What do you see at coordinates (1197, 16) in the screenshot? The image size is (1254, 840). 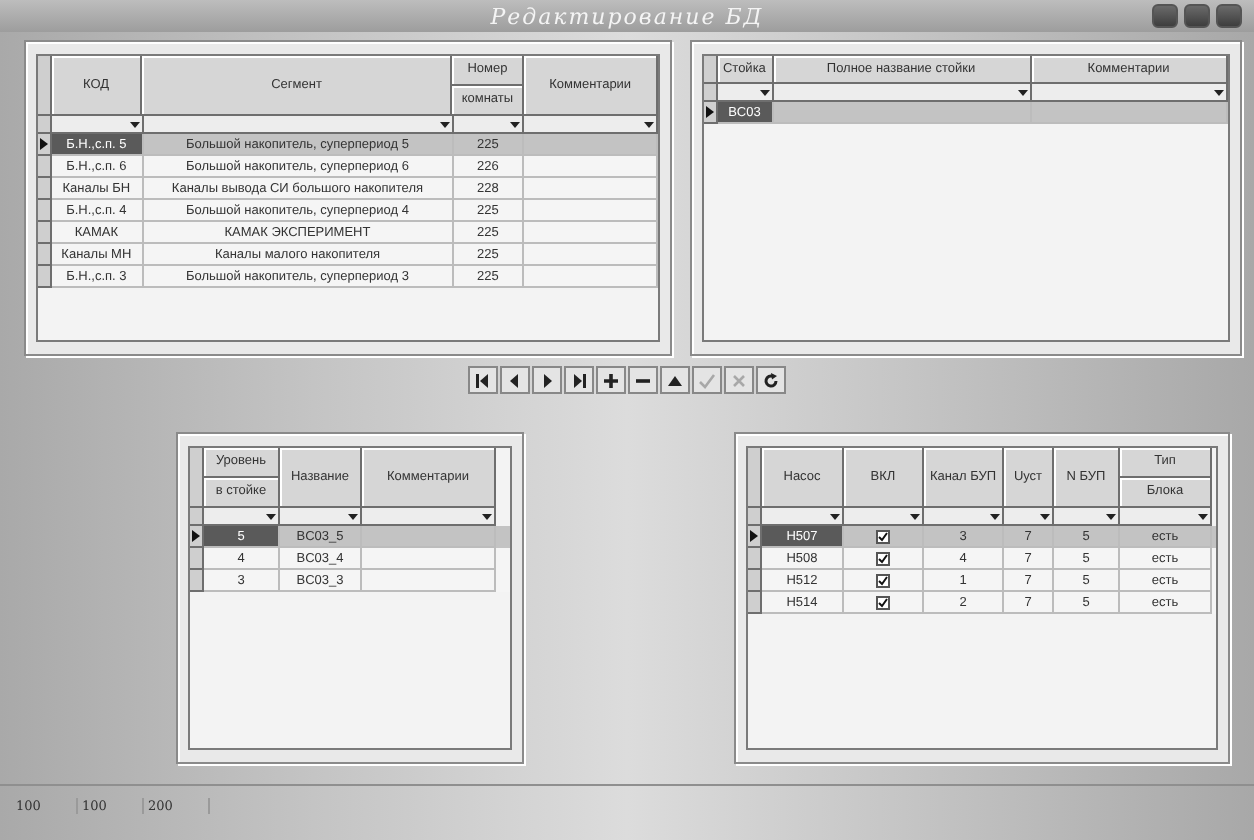 I see `maximize-button` at bounding box center [1197, 16].